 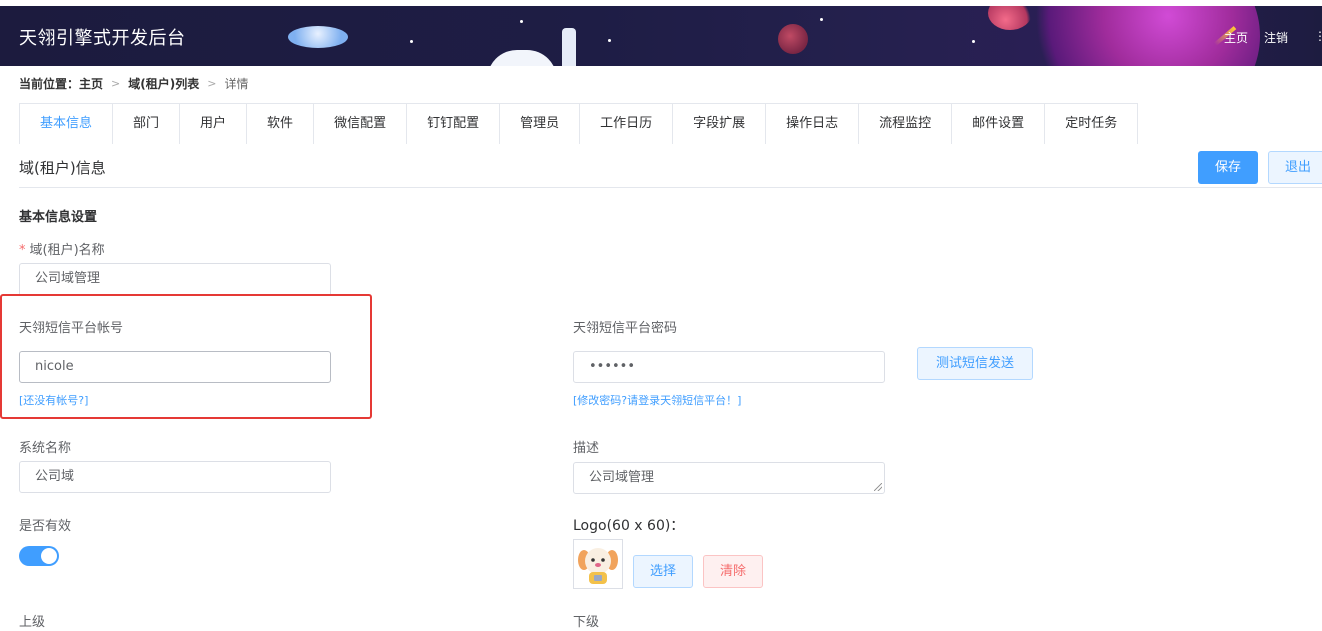 I want to click on superior-label: 上级, so click(x=32, y=622).